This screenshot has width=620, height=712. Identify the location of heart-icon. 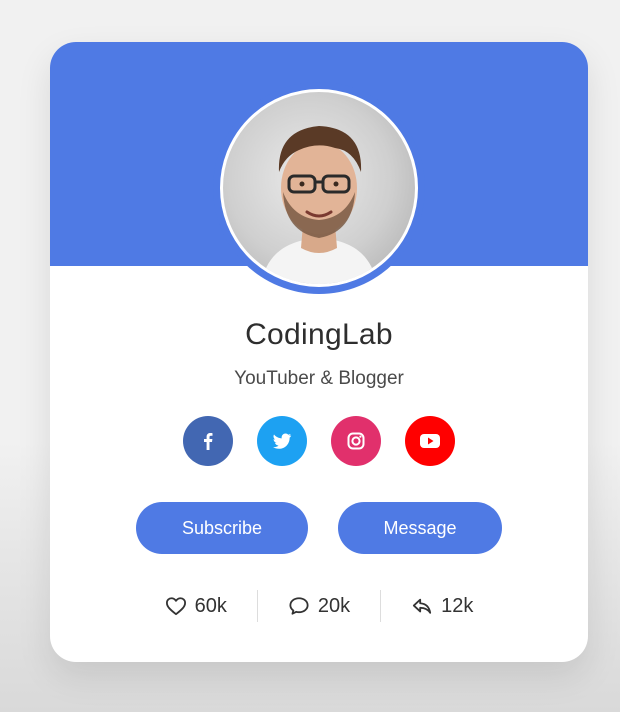
(175, 606).